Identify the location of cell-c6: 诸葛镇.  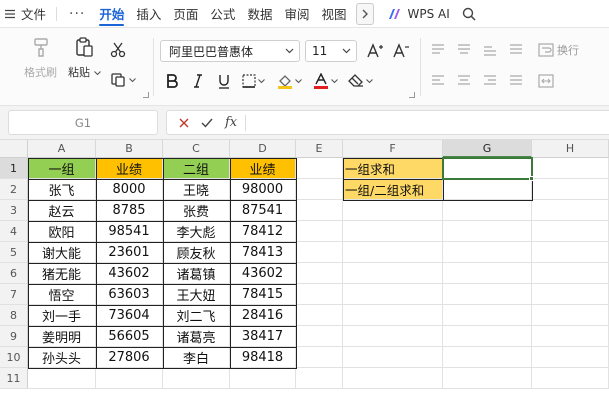
(196, 273).